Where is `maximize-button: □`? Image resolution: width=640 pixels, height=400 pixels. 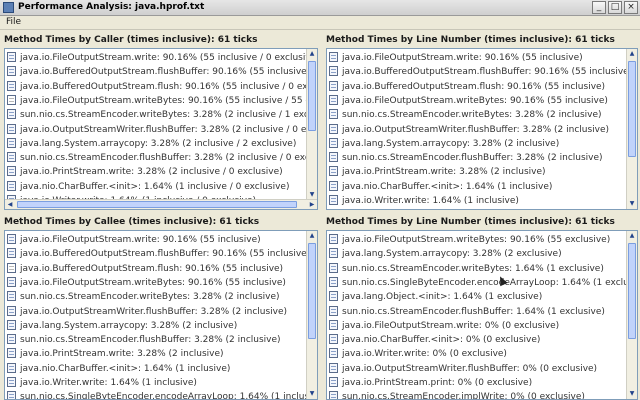
maximize-button: □ is located at coordinates (615, 7).